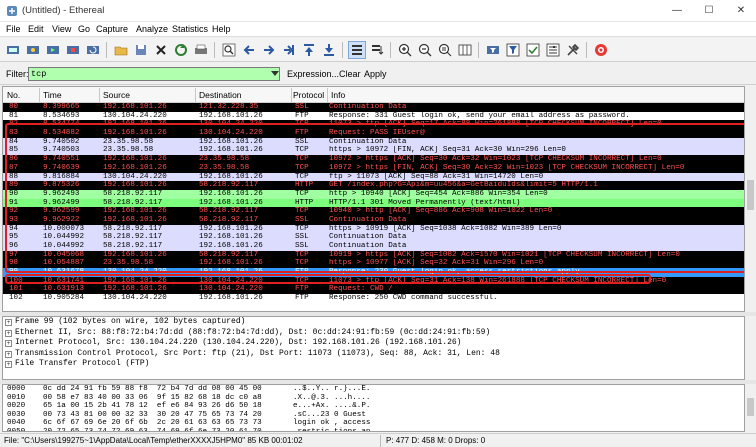 This screenshot has height=447, width=756. I want to click on cell-protocol: FTP, so click(302, 289).